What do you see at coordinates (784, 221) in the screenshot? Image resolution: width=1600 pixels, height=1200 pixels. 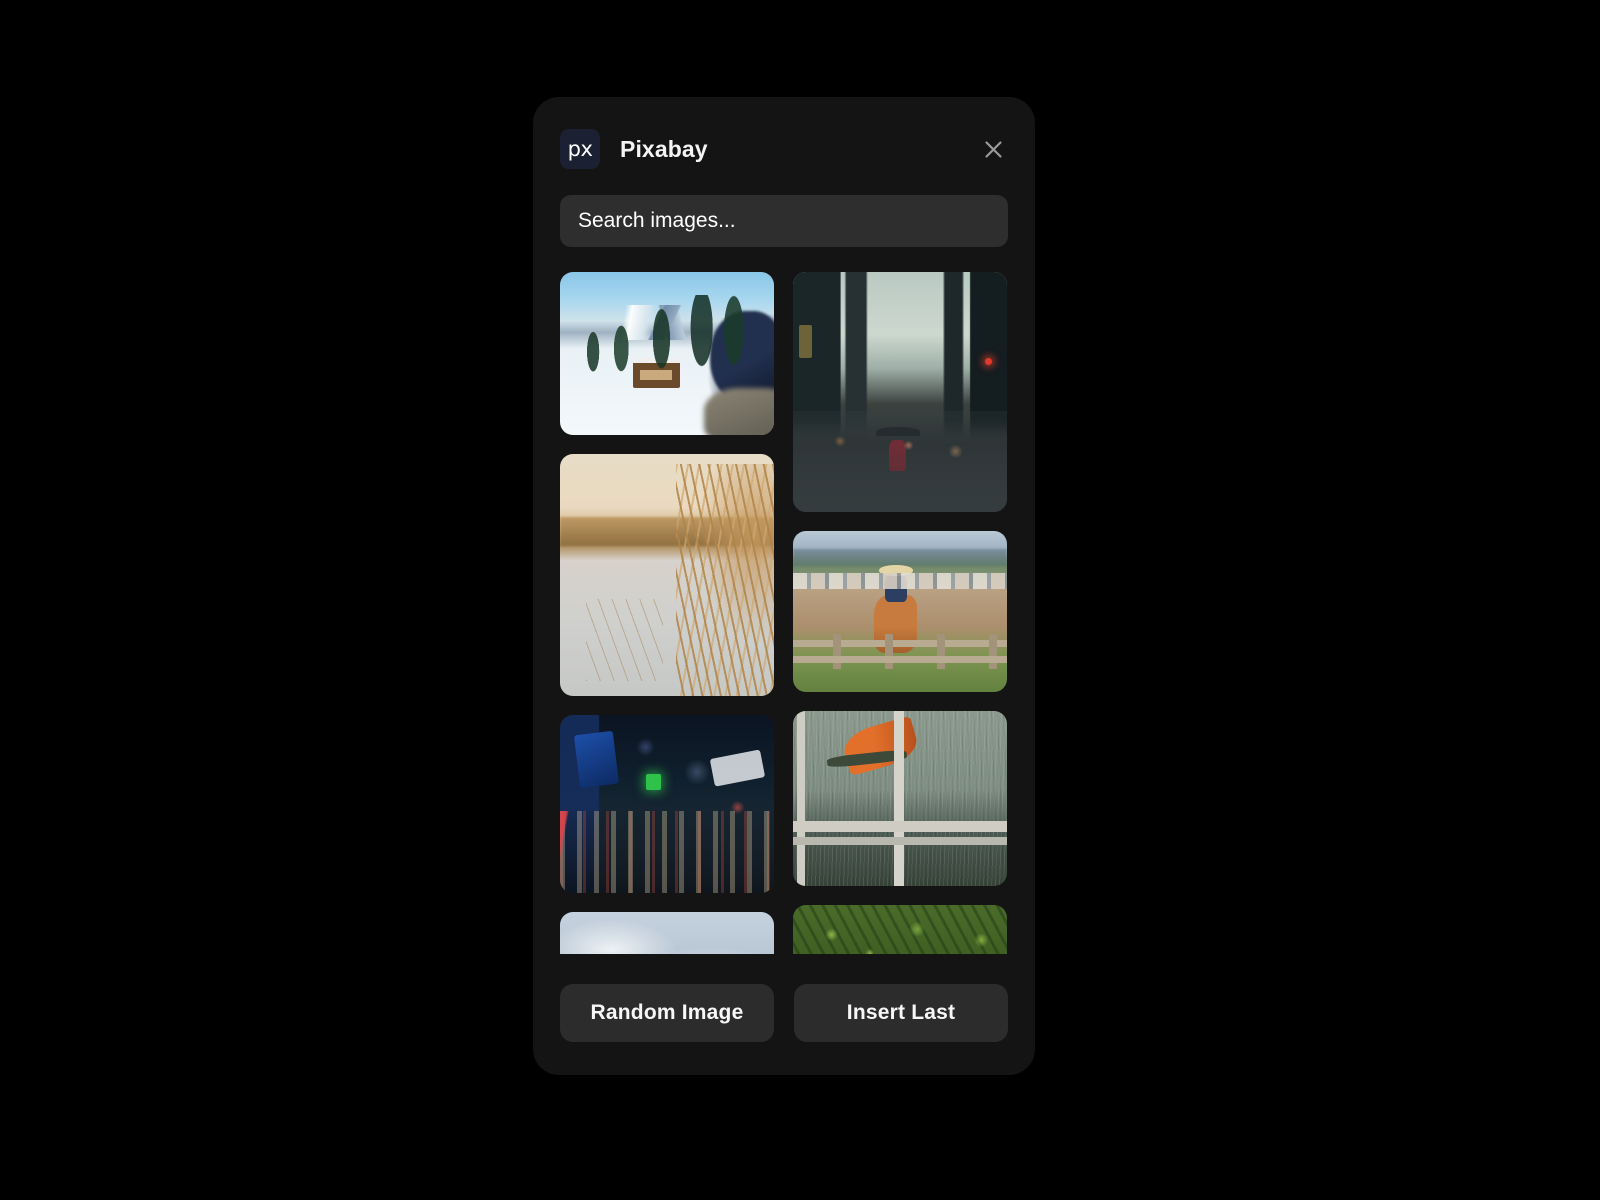 I see `search-input` at bounding box center [784, 221].